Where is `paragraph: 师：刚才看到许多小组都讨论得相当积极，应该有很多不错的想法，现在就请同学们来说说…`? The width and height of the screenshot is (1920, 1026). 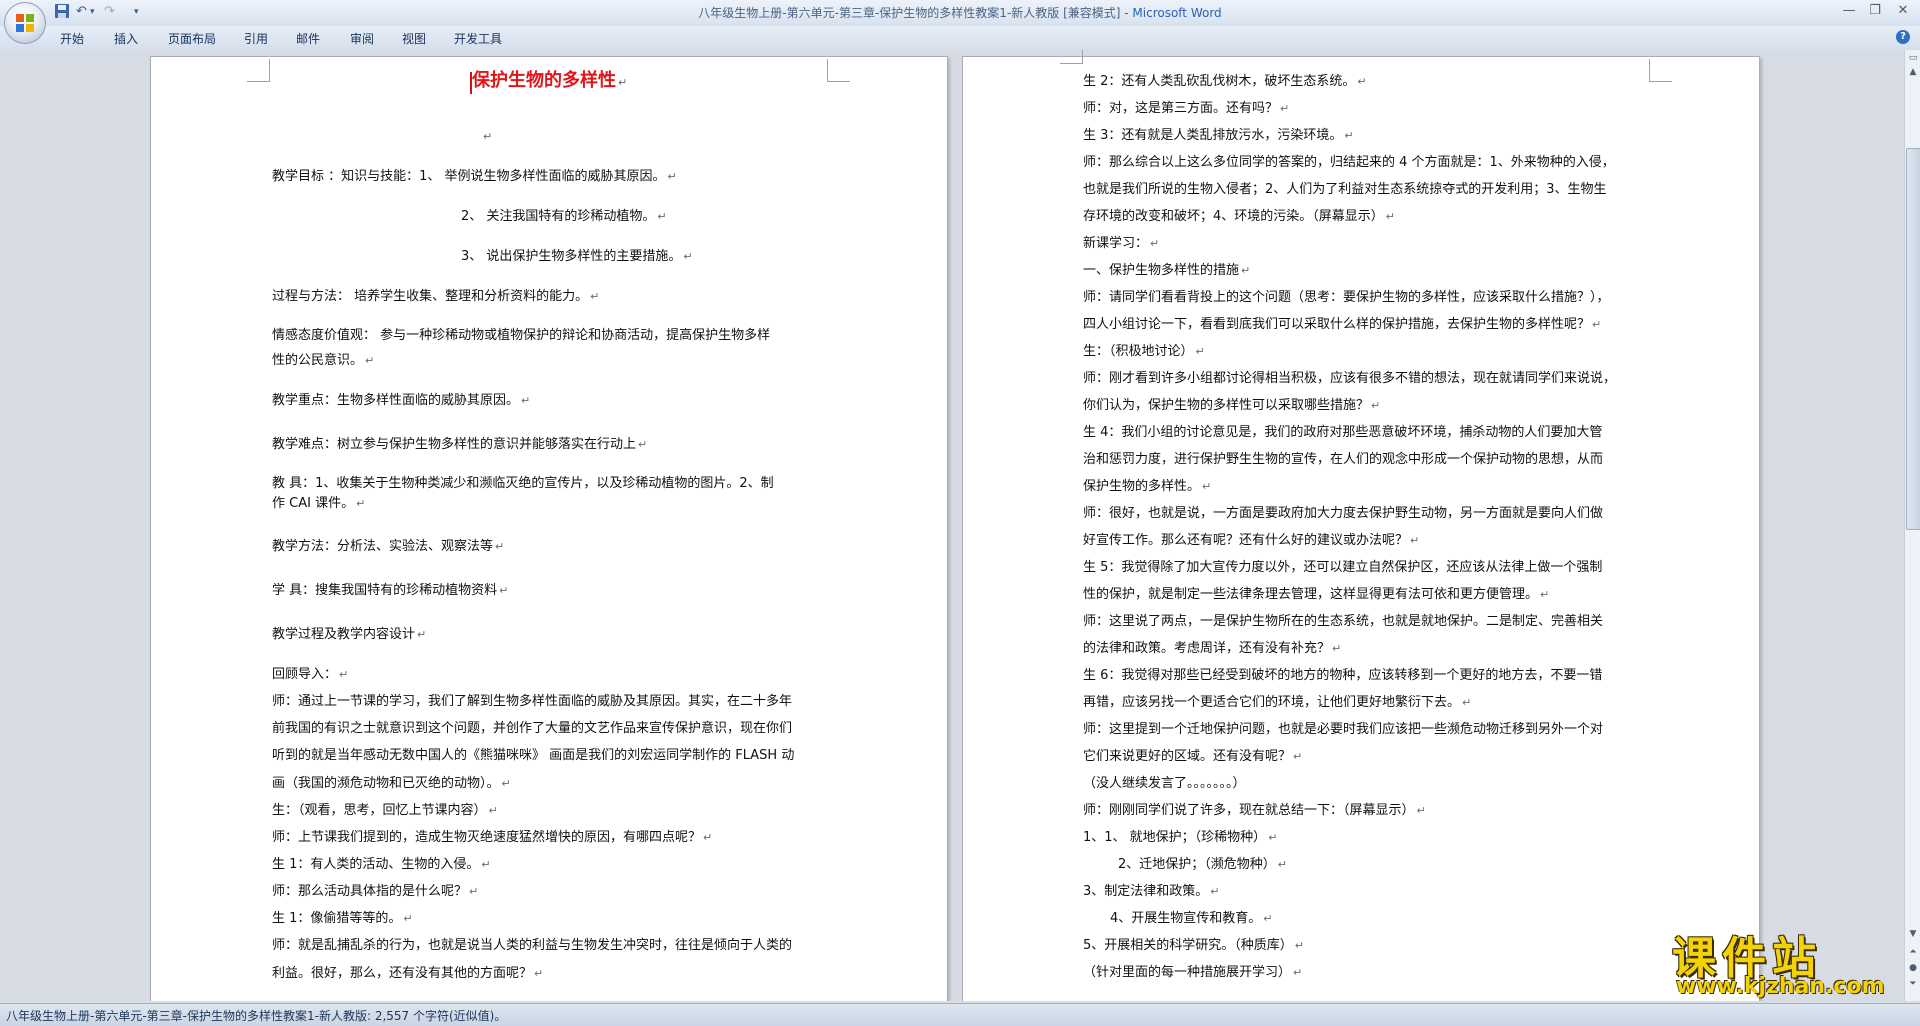
paragraph: 师：刚才看到许多小组都讨论得相当积极，应该有很多不错的想法，现在就请同学们来说说… is located at coordinates (1349, 379).